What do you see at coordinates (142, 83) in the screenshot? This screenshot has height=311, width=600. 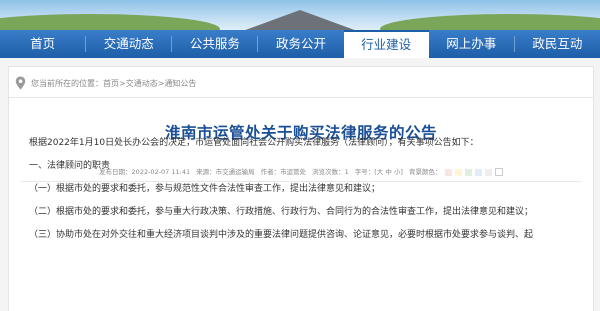 I see `breadcrumb-traffic-news-link: 交通动态` at bounding box center [142, 83].